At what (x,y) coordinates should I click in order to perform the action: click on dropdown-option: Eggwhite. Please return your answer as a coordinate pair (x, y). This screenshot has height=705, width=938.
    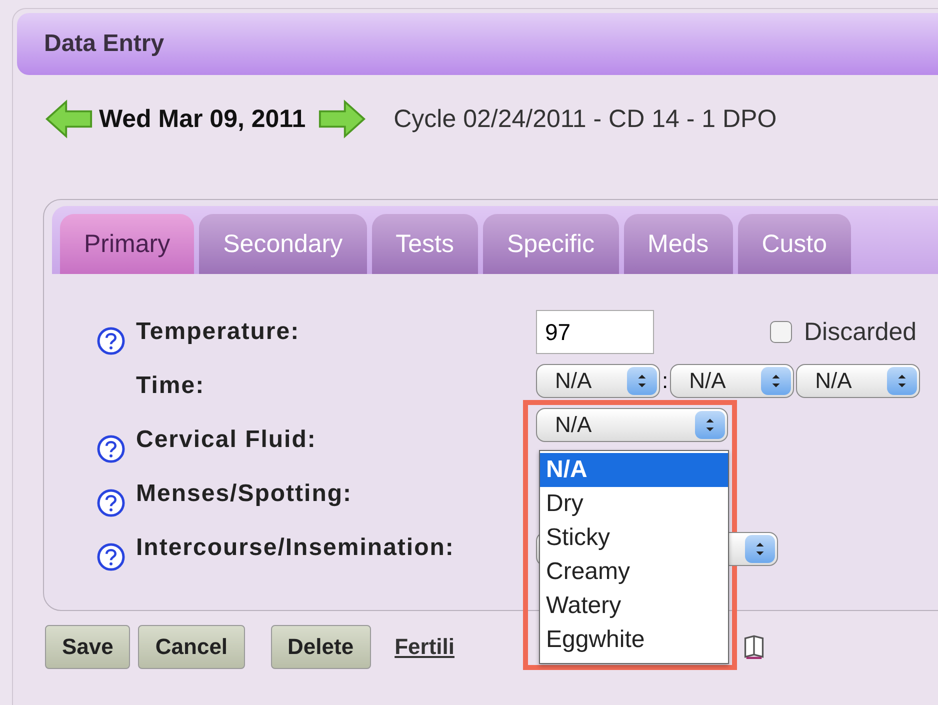
    Looking at the image, I should click on (634, 640).